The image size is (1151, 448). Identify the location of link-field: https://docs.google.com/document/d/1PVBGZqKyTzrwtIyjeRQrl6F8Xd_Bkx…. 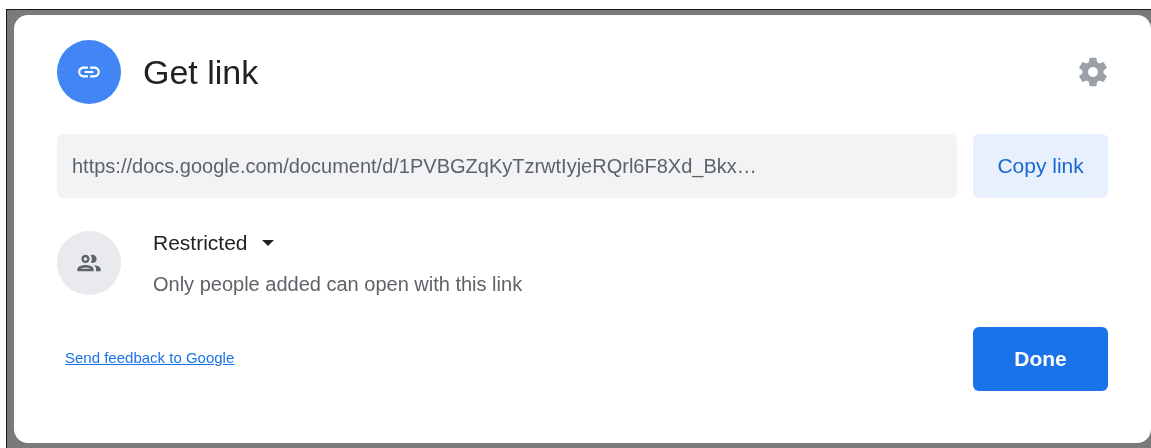
(507, 166).